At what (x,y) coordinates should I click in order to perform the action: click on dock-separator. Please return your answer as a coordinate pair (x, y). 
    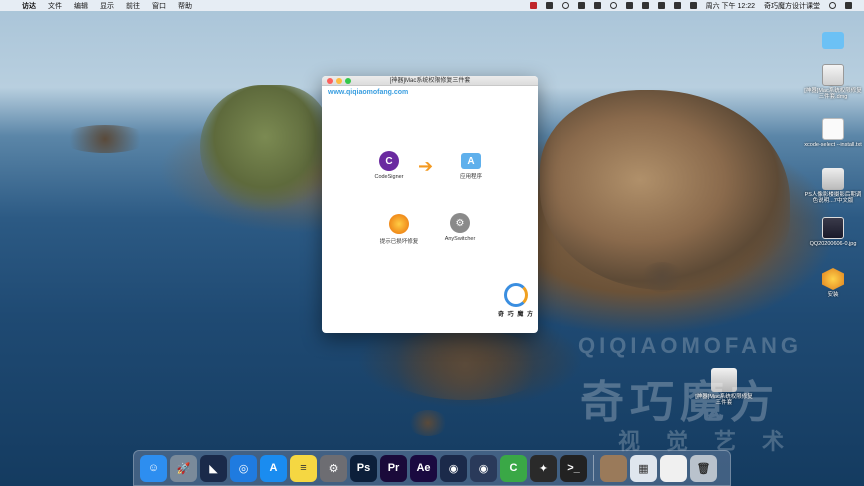
    Looking at the image, I should click on (593, 468).